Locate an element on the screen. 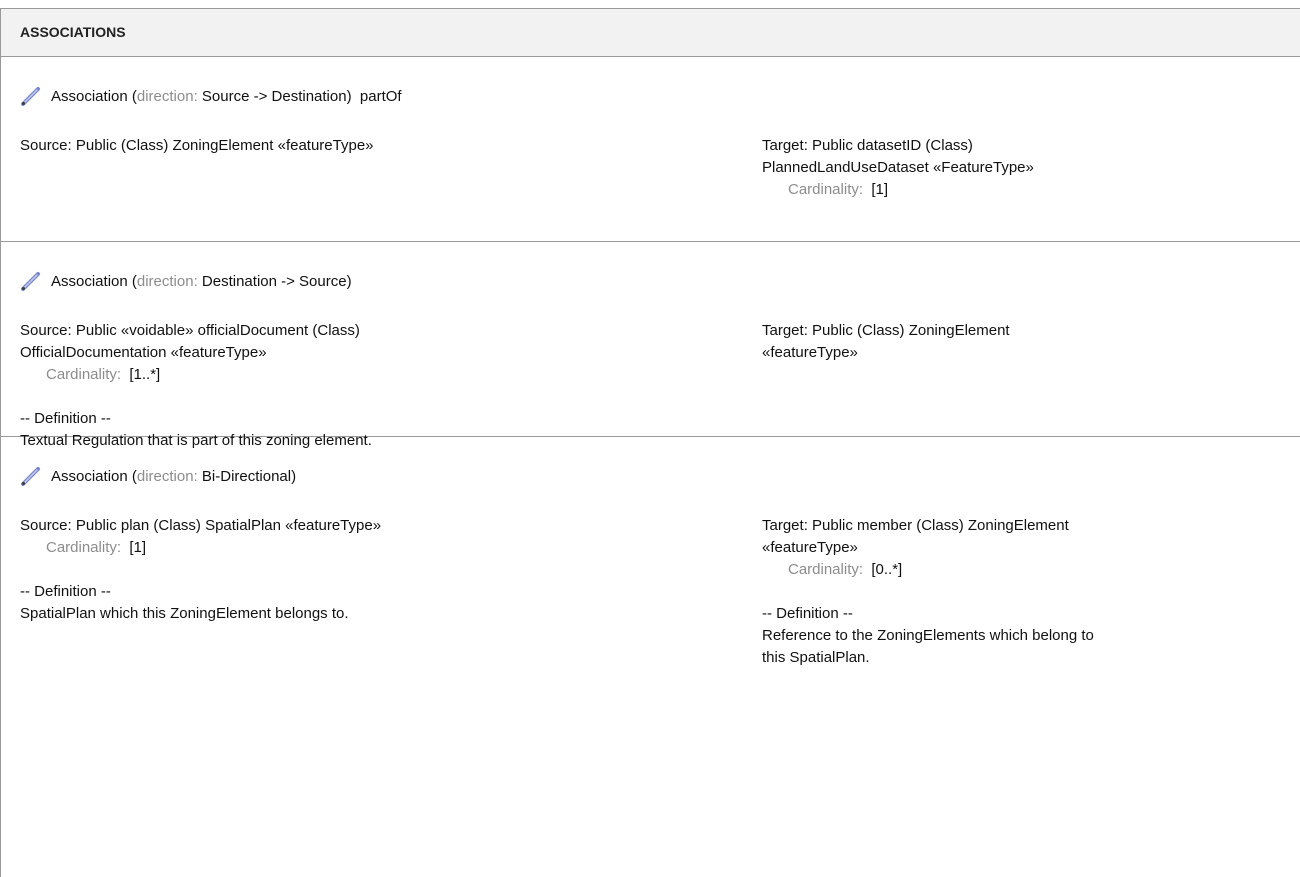  association-title: Association (direction: Bi-Directional) is located at coordinates (158, 476).